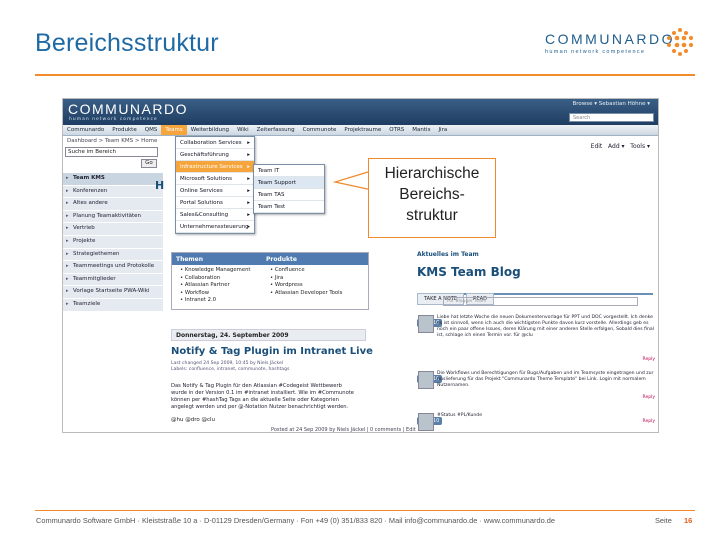 Image resolution: width=728 pixels, height=546 pixels. Describe the element at coordinates (365, 510) in the screenshot. I see `footer-divider` at that location.